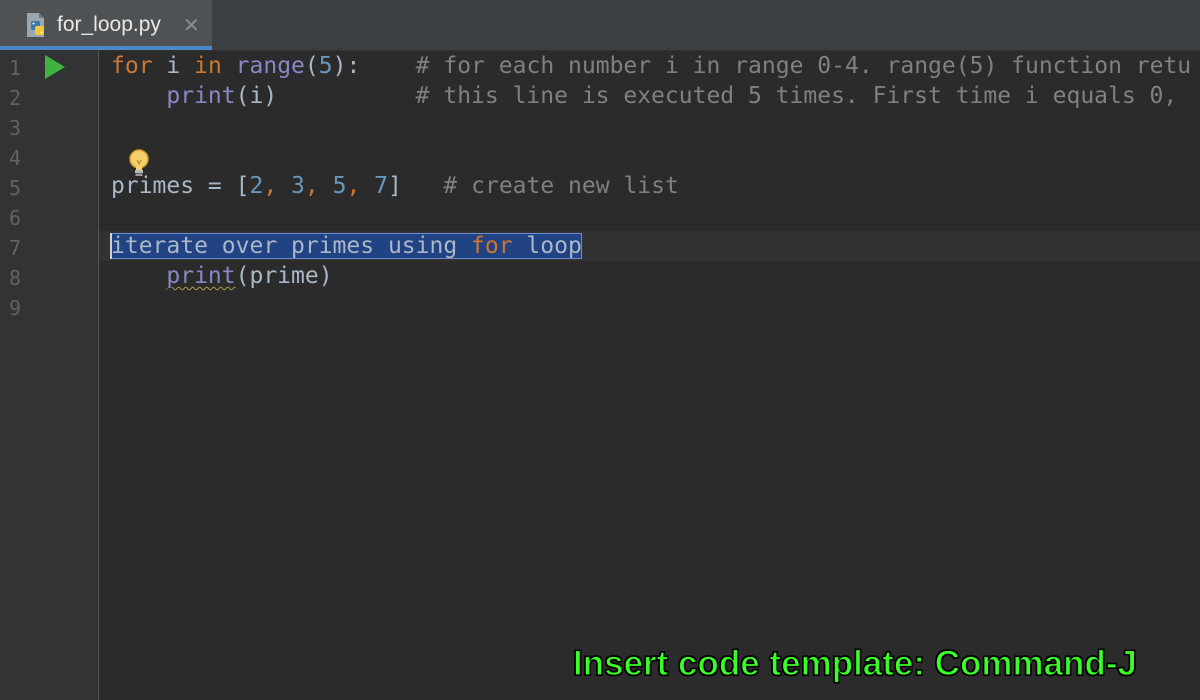  What do you see at coordinates (15, 188) in the screenshot?
I see `line-number: 5` at bounding box center [15, 188].